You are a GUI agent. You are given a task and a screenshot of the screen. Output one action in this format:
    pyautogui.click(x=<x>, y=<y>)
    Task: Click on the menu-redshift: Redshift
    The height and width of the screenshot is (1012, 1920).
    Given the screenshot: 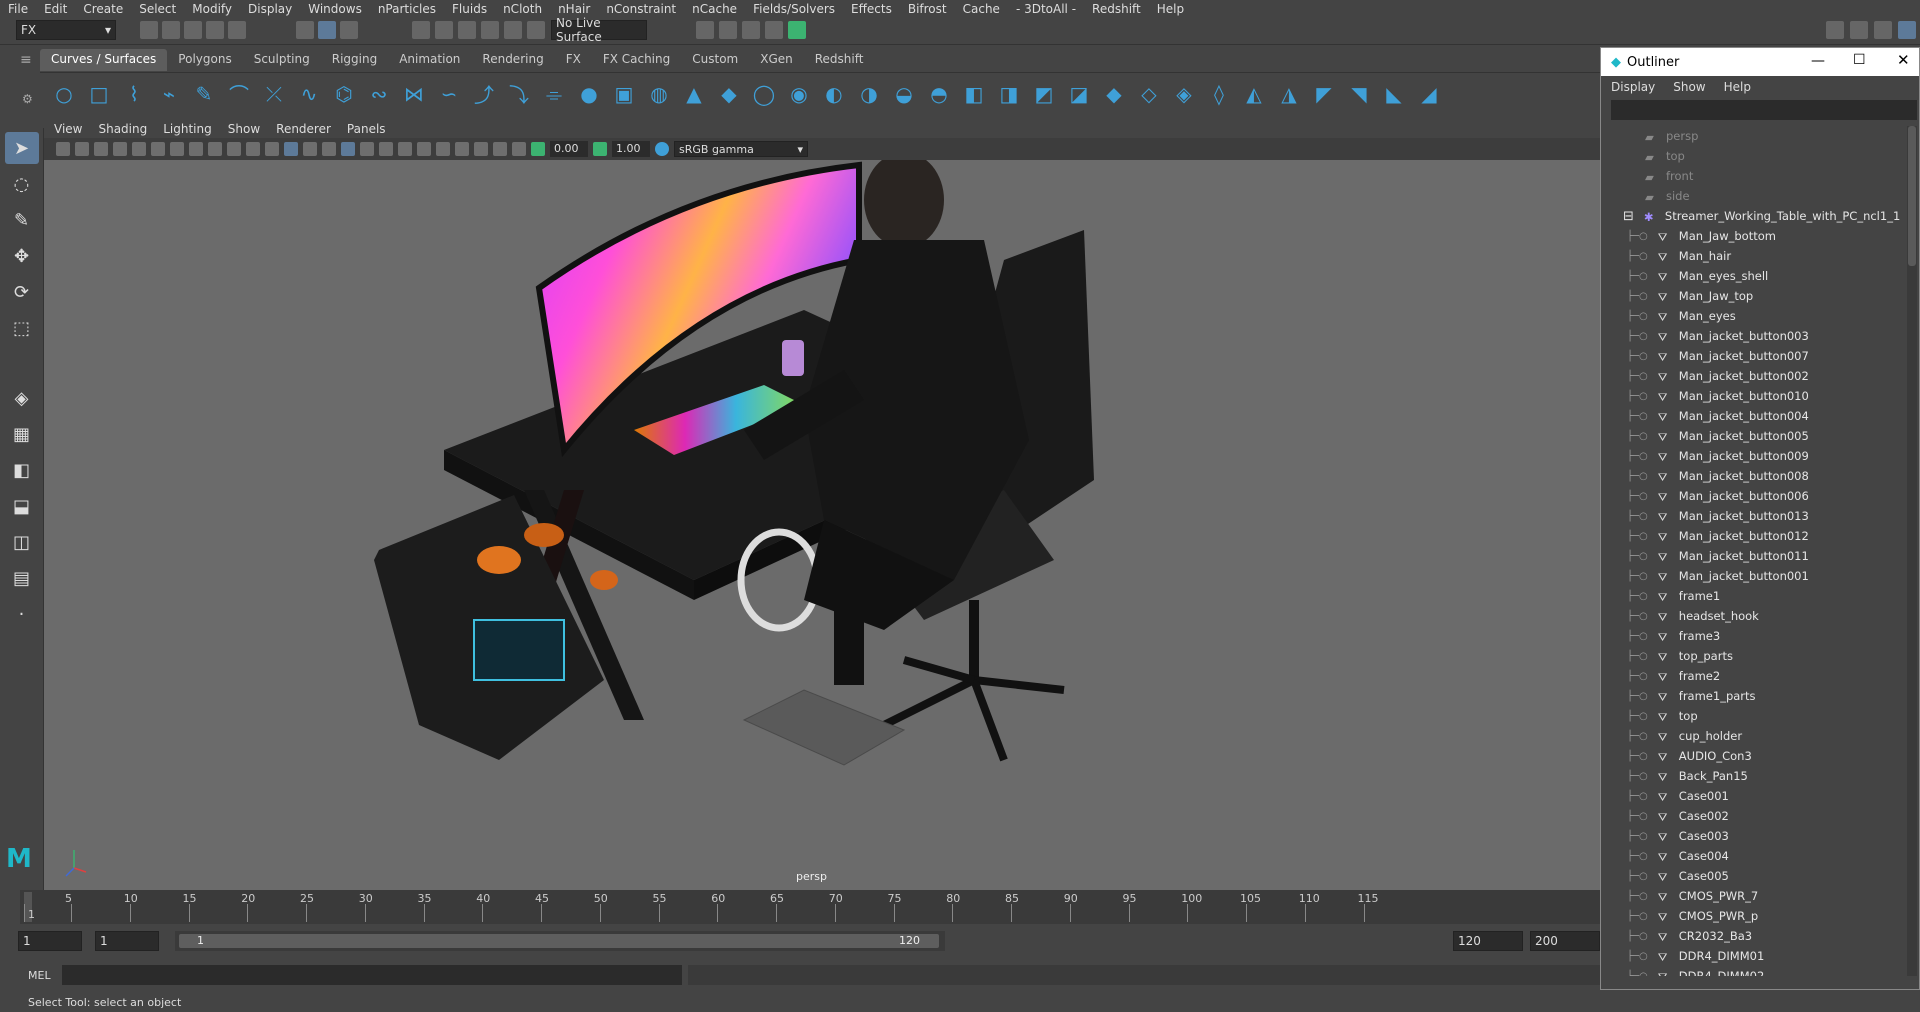 What is the action you would take?
    pyautogui.click(x=1116, y=9)
    